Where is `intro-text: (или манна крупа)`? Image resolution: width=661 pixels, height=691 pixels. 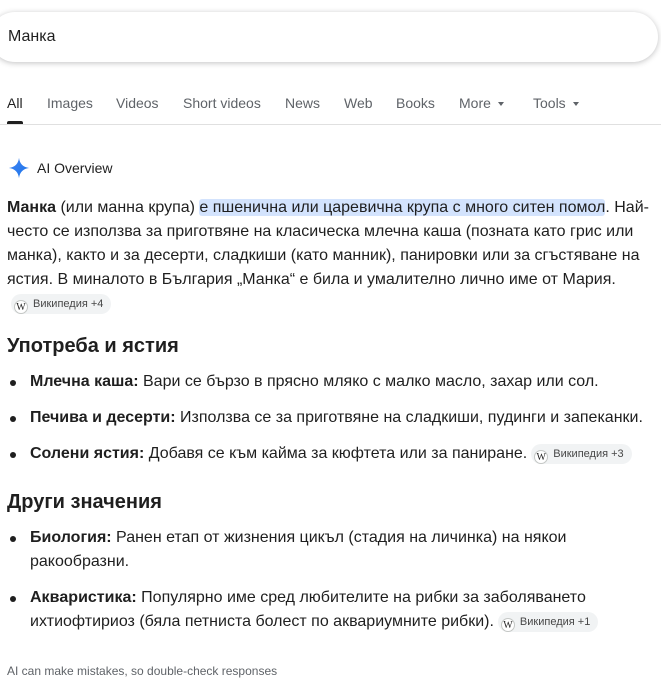
intro-text: (или манна крупа) is located at coordinates (128, 207).